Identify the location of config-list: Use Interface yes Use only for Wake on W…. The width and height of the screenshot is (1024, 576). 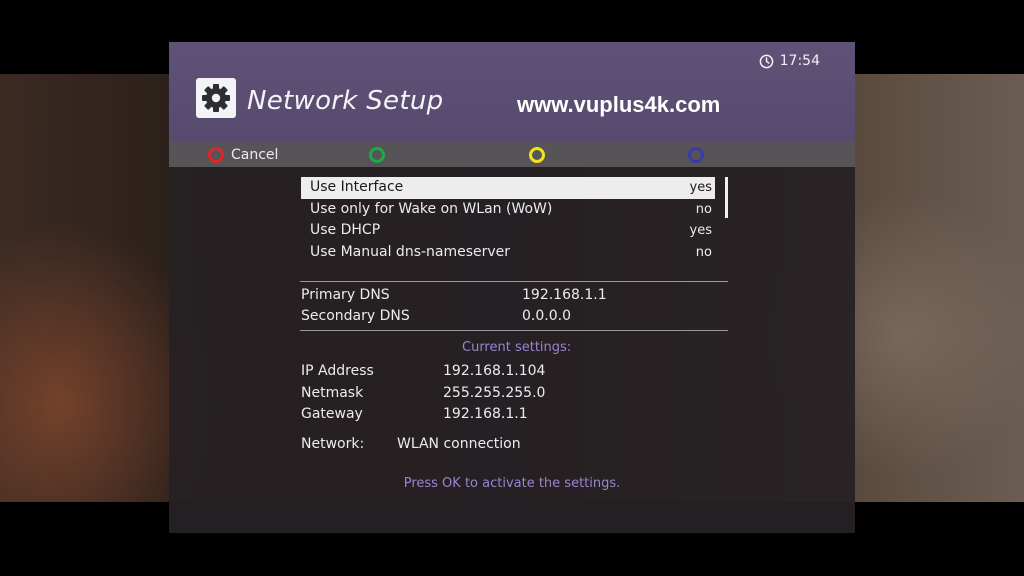
(508, 220).